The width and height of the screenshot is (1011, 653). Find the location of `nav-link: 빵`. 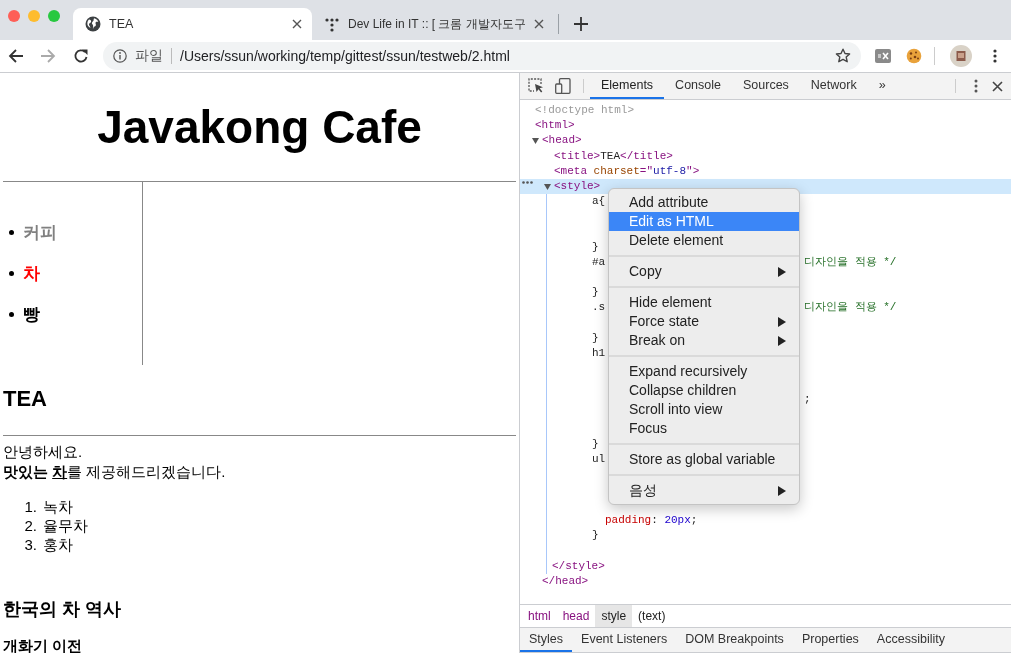

nav-link: 빵 is located at coordinates (31, 314).